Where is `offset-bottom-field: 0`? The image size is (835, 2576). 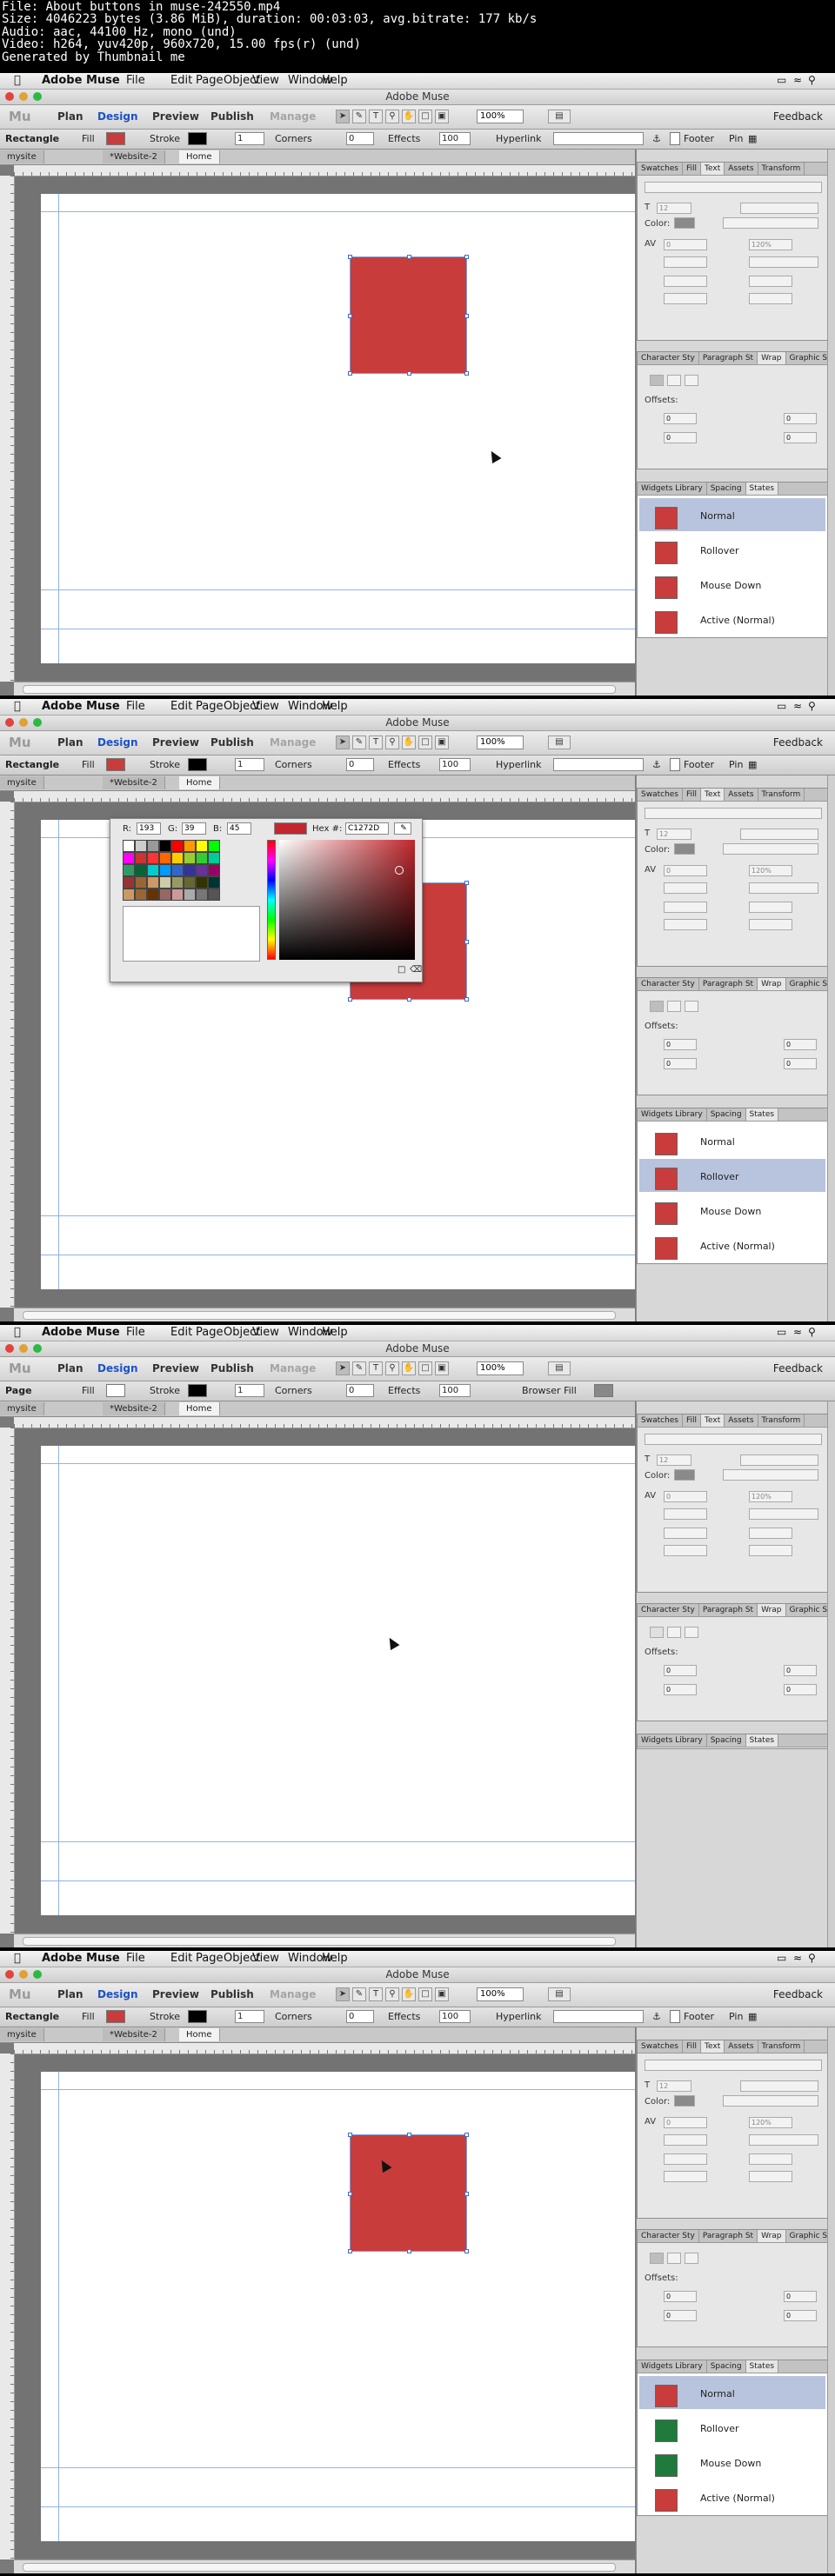
offset-bottom-field: 0 is located at coordinates (800, 2315).